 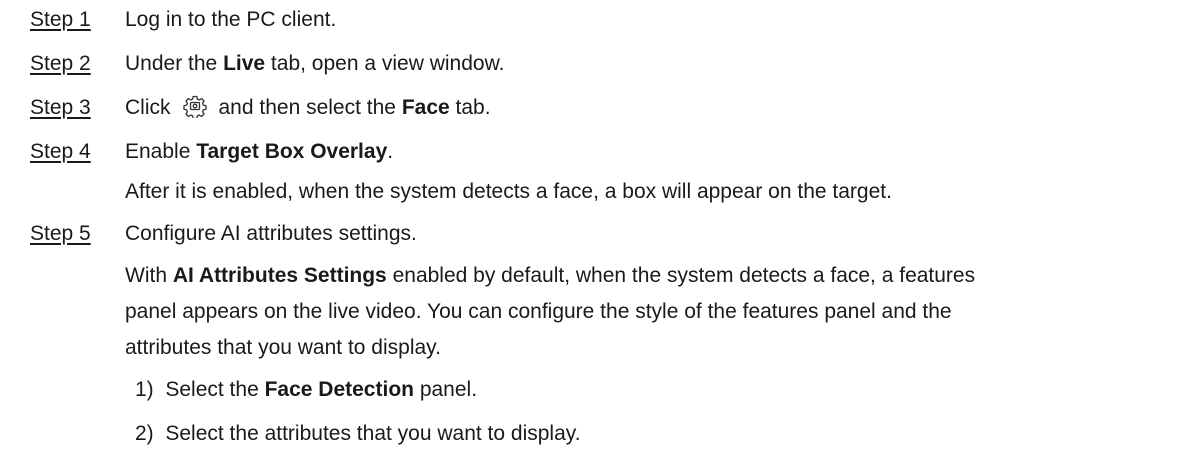 What do you see at coordinates (271, 233) in the screenshot?
I see `step-text: Configure AI attributes settings.` at bounding box center [271, 233].